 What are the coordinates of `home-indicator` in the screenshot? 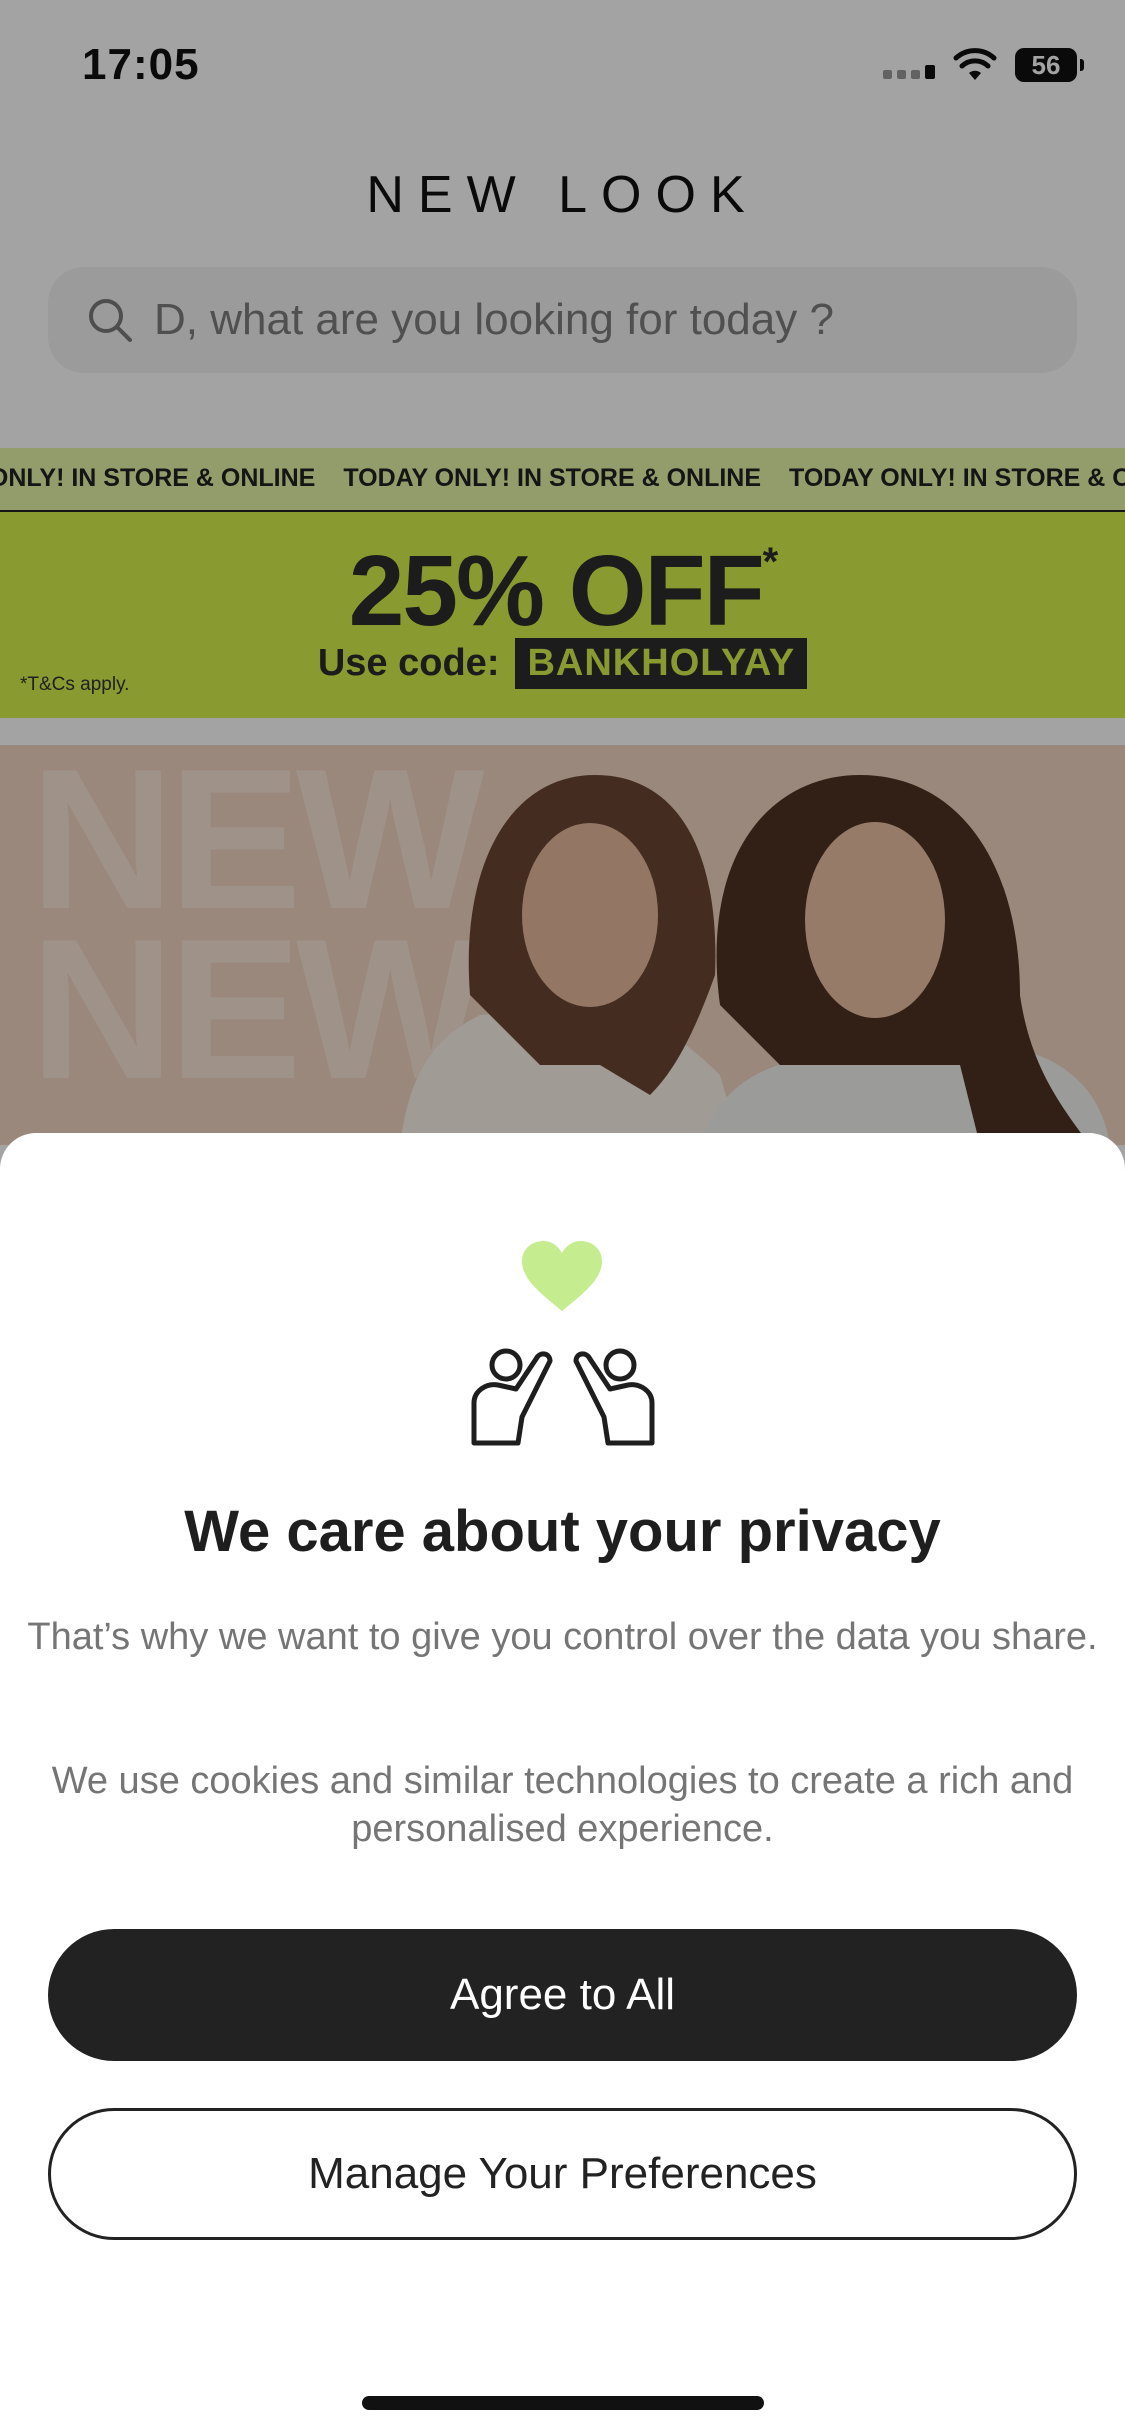 It's located at (563, 2403).